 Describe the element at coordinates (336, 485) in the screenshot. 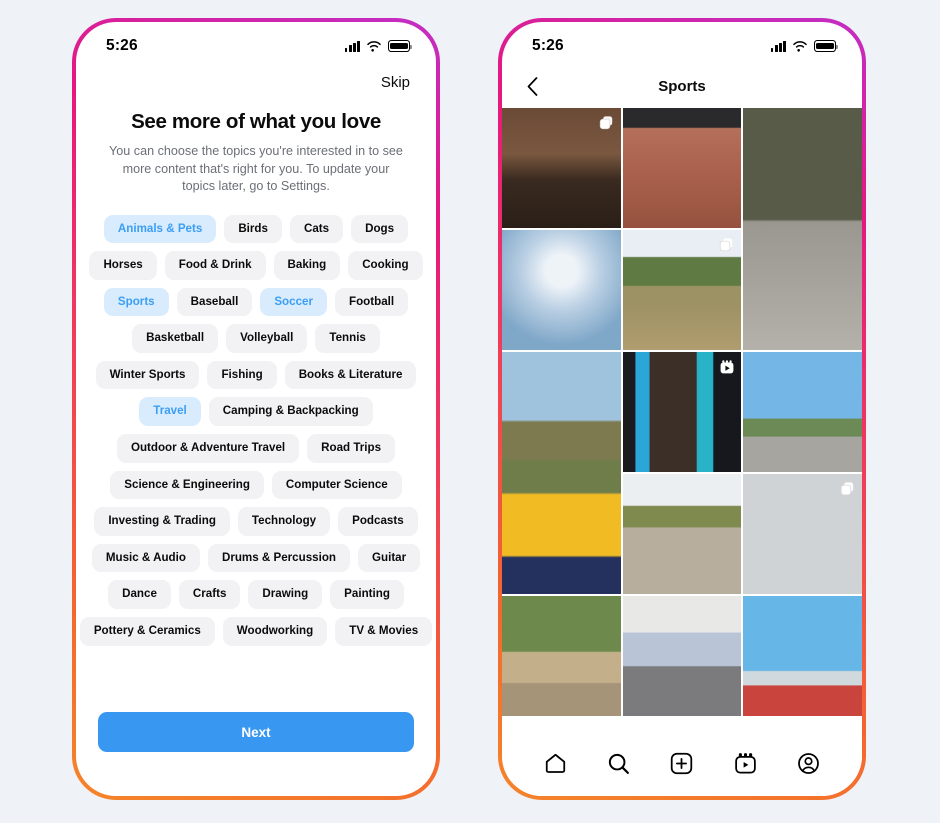

I see `topic-chip: Computer Science` at that location.